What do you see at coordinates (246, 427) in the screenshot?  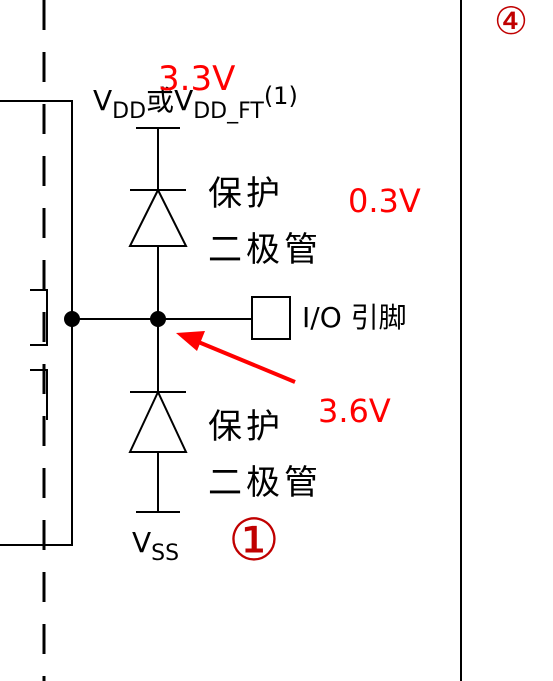 I see `bottom-diode-label-line1: 保护` at bounding box center [246, 427].